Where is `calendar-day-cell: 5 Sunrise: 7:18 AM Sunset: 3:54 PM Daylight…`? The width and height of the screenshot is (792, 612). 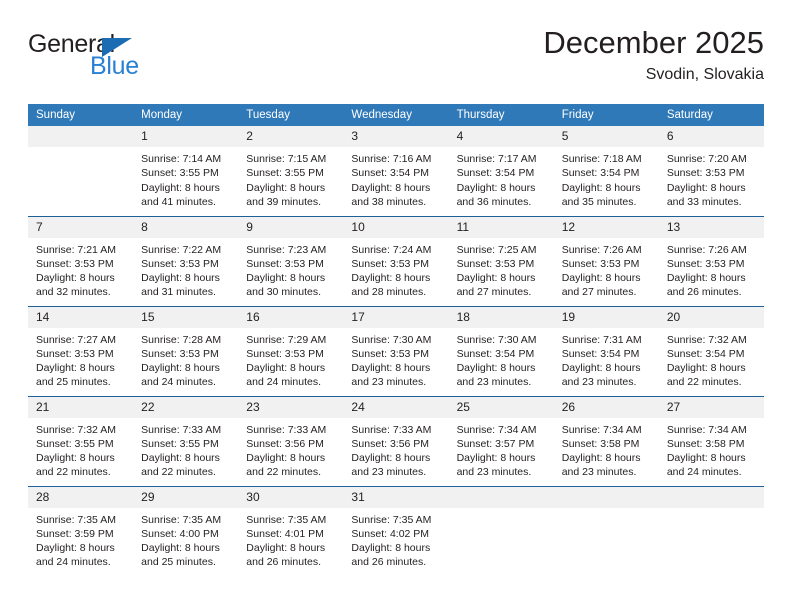 calendar-day-cell: 5 Sunrise: 7:18 AM Sunset: 3:54 PM Daylight… is located at coordinates (606, 171).